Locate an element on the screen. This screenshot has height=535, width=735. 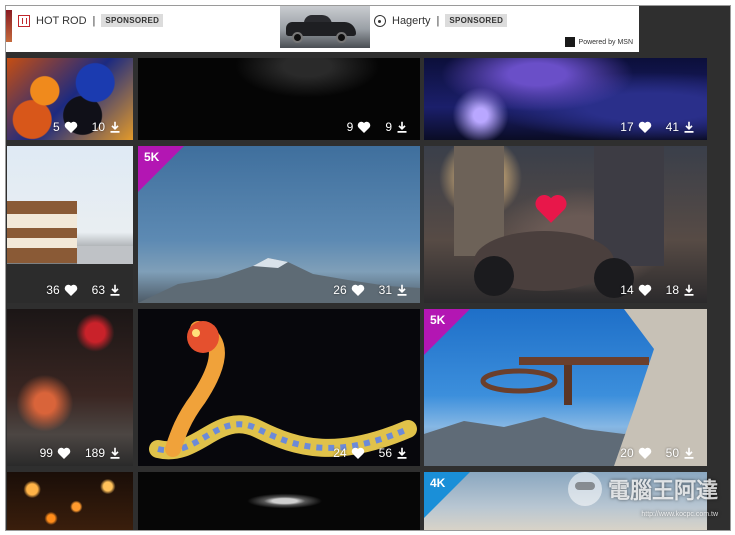
ad-brand: Hagerty is located at coordinates (411, 20).